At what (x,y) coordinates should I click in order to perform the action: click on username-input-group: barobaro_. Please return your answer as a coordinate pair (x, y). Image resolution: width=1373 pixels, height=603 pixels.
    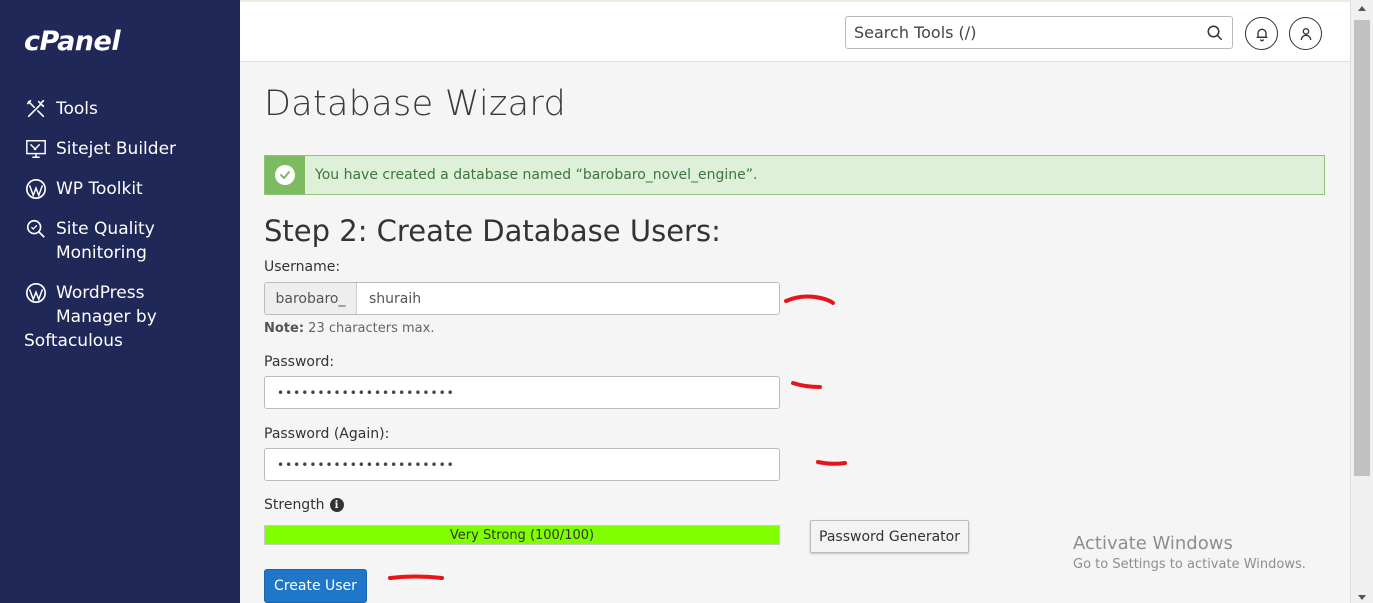
    Looking at the image, I should click on (522, 298).